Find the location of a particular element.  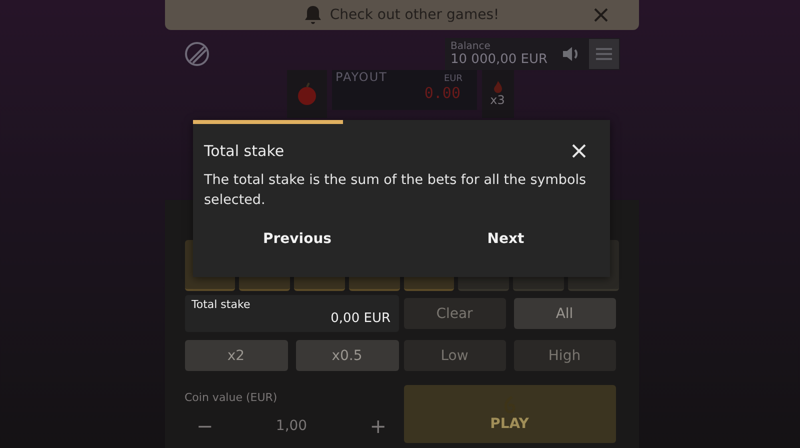

currency-label: EUR is located at coordinates (453, 79).